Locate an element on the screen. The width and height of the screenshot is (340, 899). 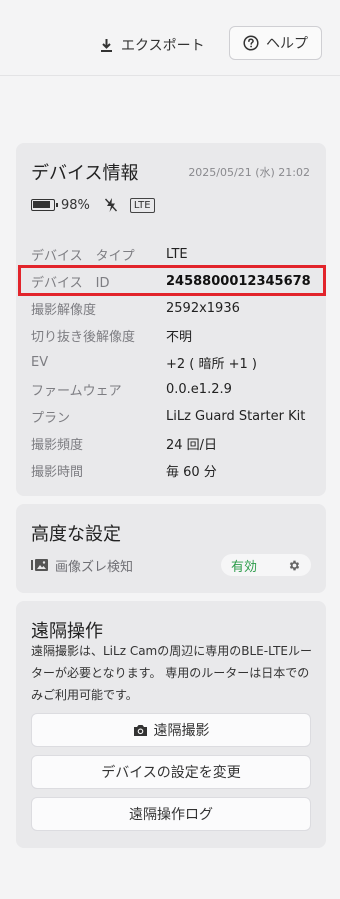
info-row-resolution: 撮影解像度 2592x1936 is located at coordinates (176, 308).